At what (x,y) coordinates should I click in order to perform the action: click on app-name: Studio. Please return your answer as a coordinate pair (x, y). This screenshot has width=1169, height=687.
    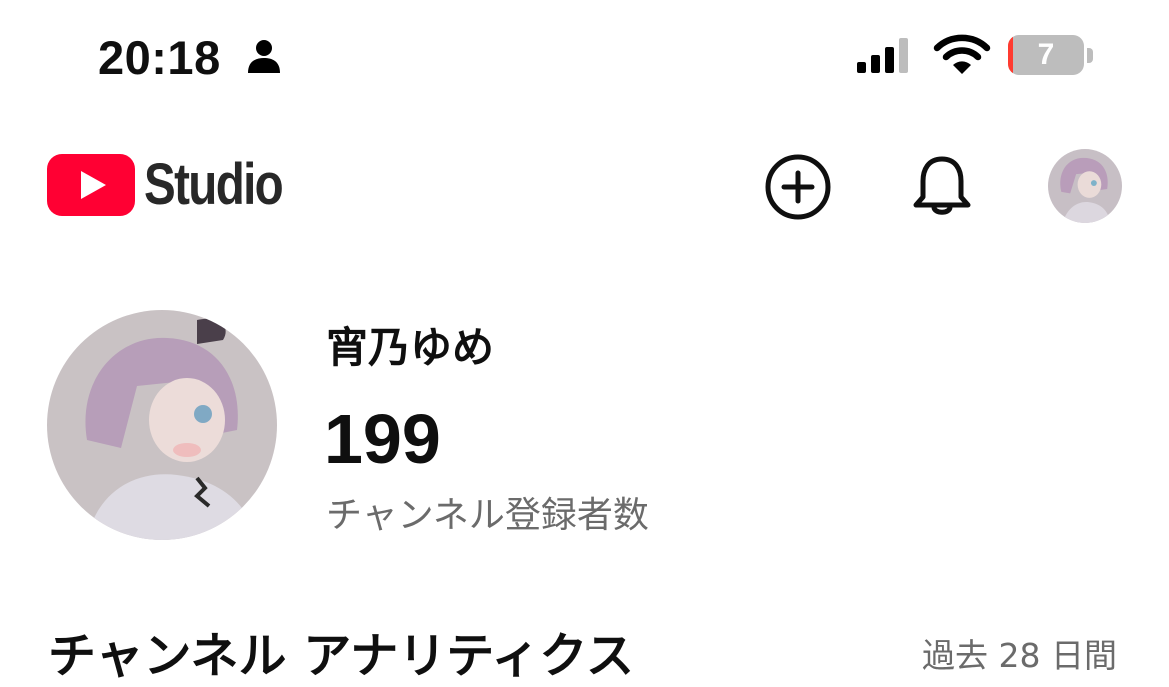
    Looking at the image, I should click on (214, 184).